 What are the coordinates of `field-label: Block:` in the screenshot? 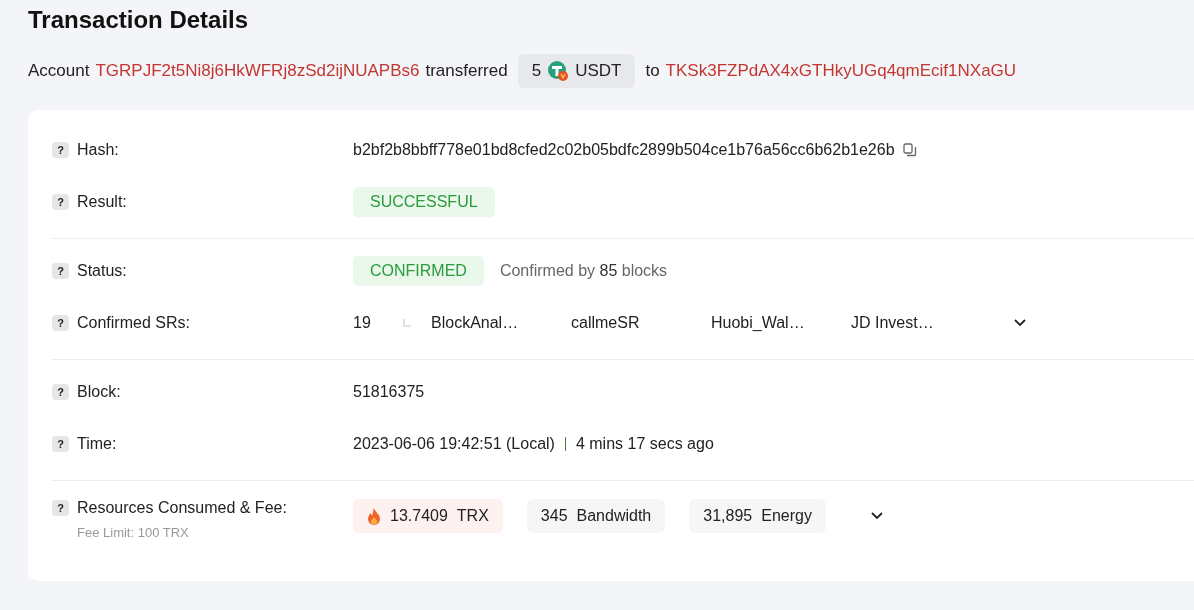 It's located at (99, 392).